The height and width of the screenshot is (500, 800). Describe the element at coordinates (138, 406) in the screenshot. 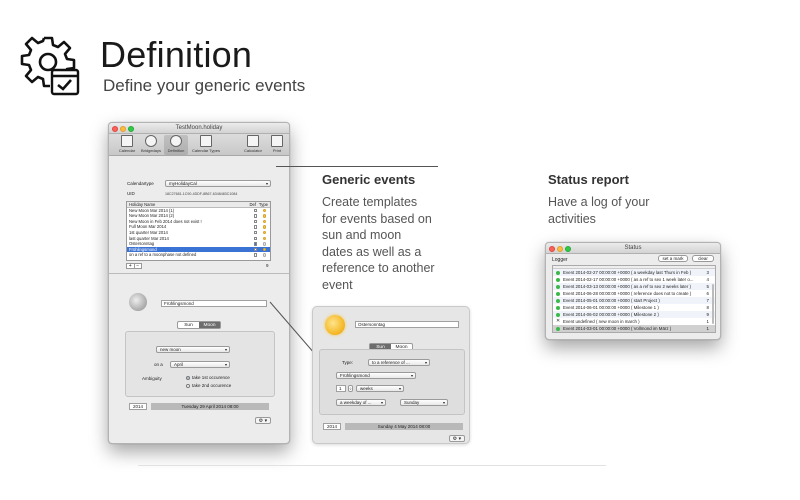

I see `year-field: 2014` at that location.